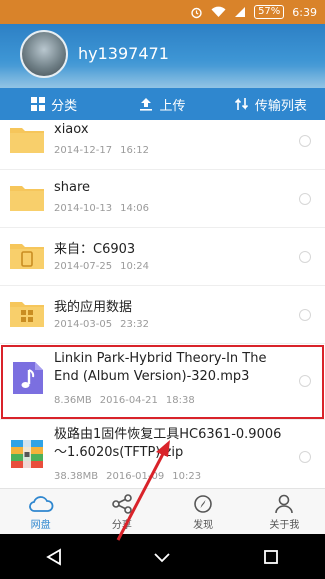 This screenshot has width=325, height=579. Describe the element at coordinates (135, 476) in the screenshot. I see `file-date: 2016-01-09` at that location.